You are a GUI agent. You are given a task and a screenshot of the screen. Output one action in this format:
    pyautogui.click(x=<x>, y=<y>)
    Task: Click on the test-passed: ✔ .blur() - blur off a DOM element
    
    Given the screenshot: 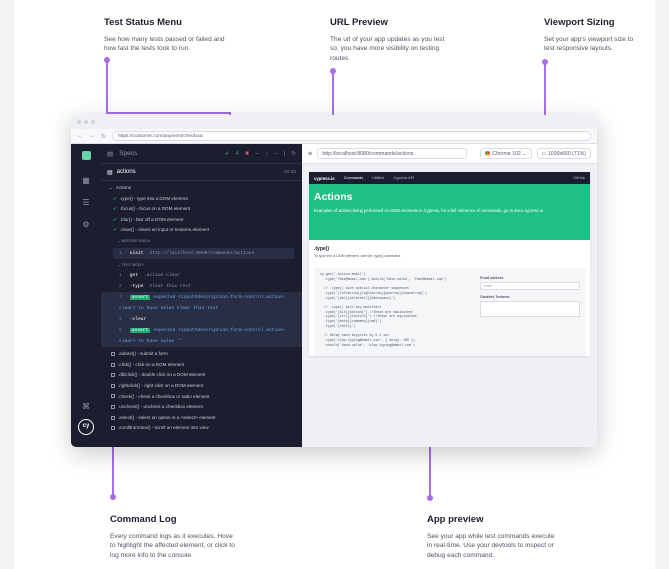 What is the action you would take?
    pyautogui.click(x=201, y=220)
    